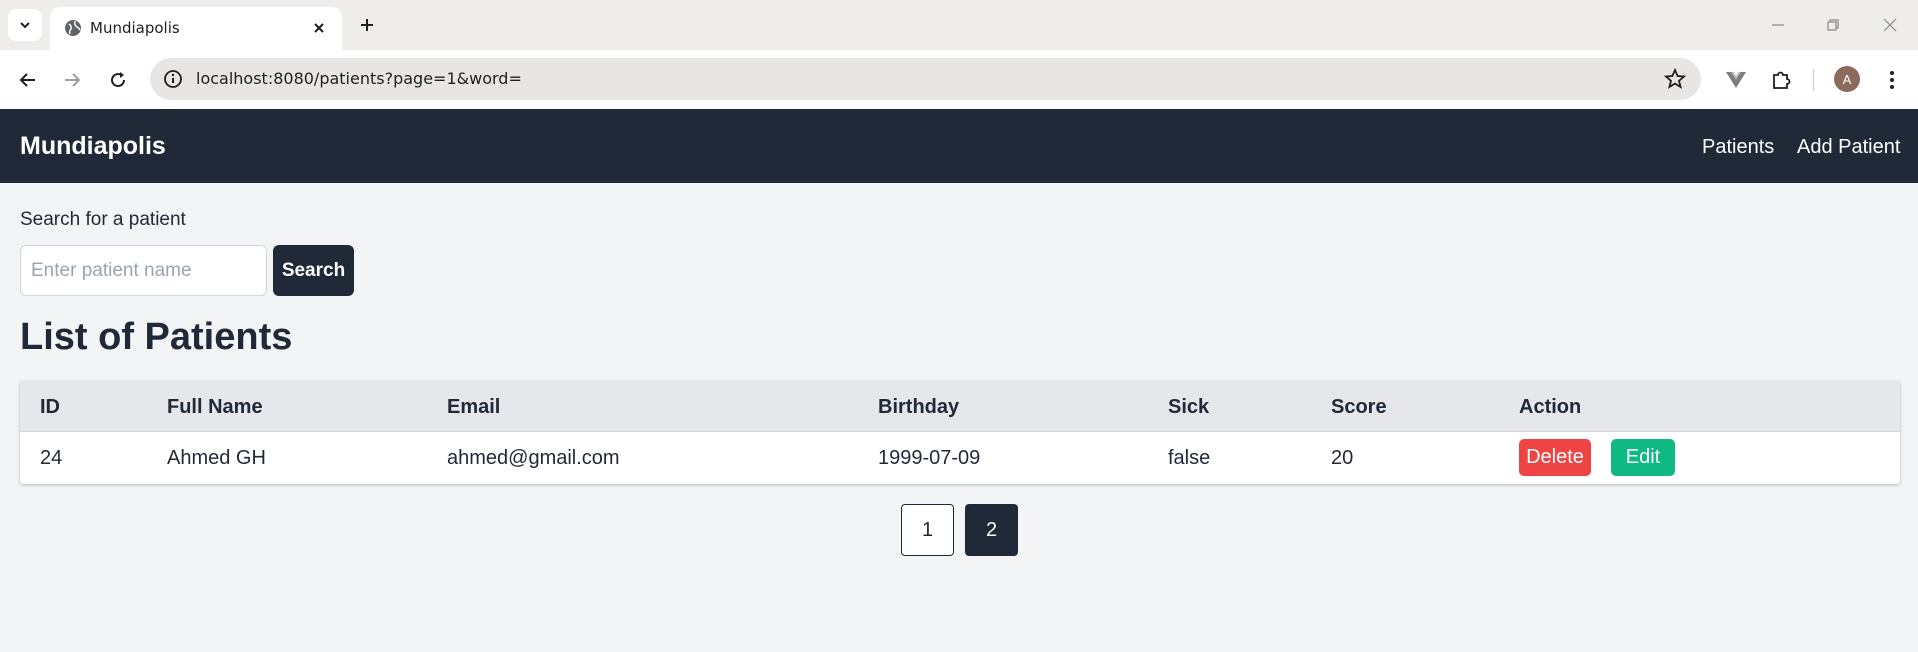 Image resolution: width=1918 pixels, height=652 pixels. I want to click on nav-link-patients: Patients, so click(1738, 147).